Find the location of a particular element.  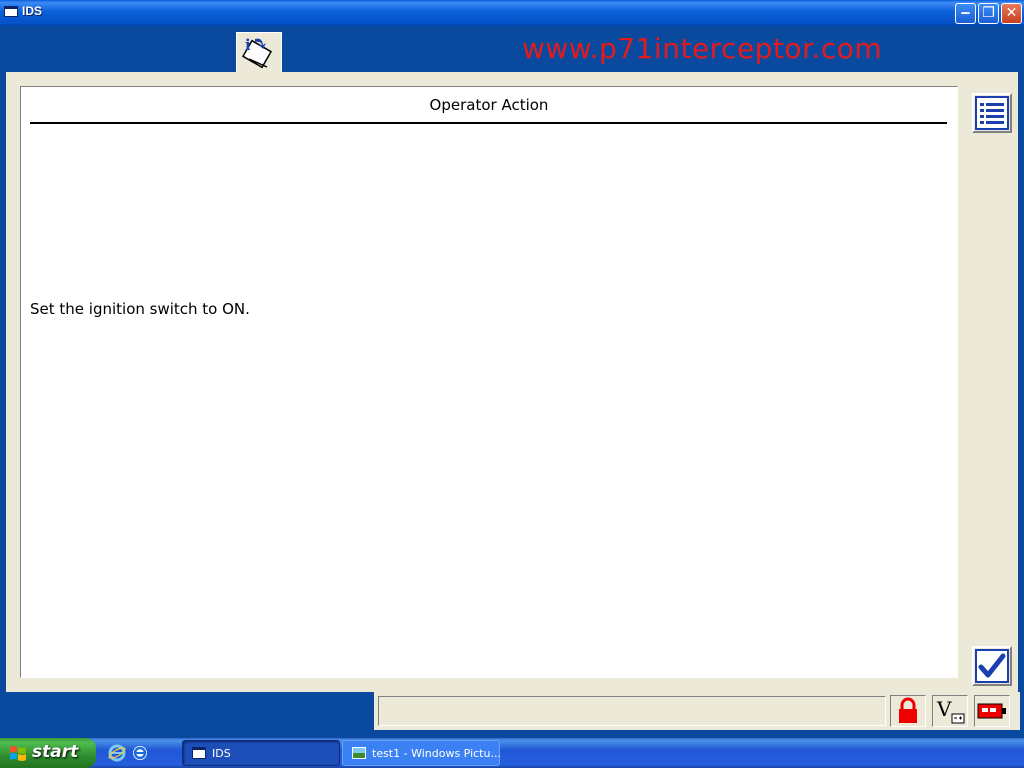

status-field is located at coordinates (632, 711).